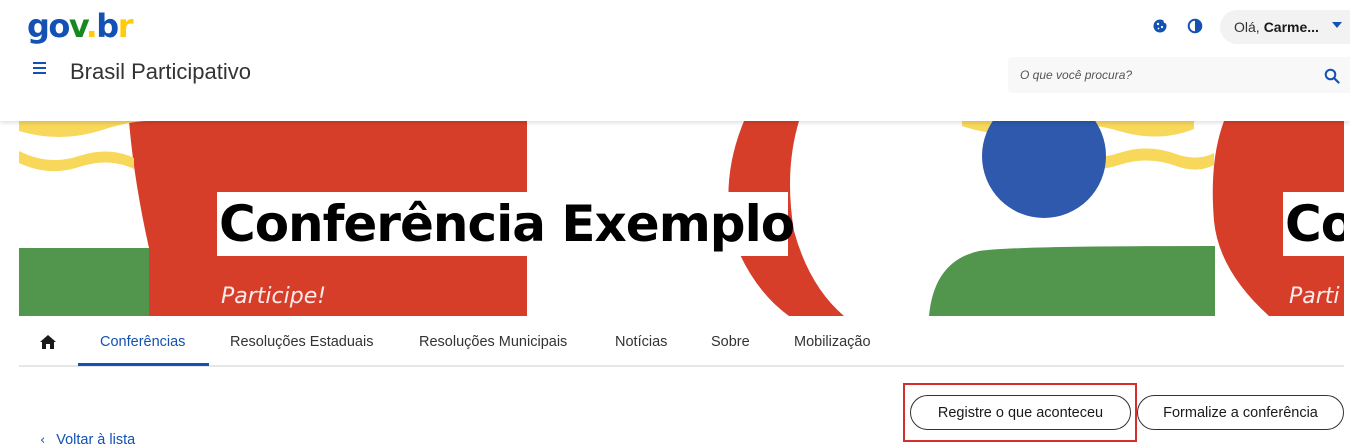 Image resolution: width=1350 pixels, height=448 pixels. Describe the element at coordinates (1247, 27) in the screenshot. I see `greeting-text: Olá,` at that location.